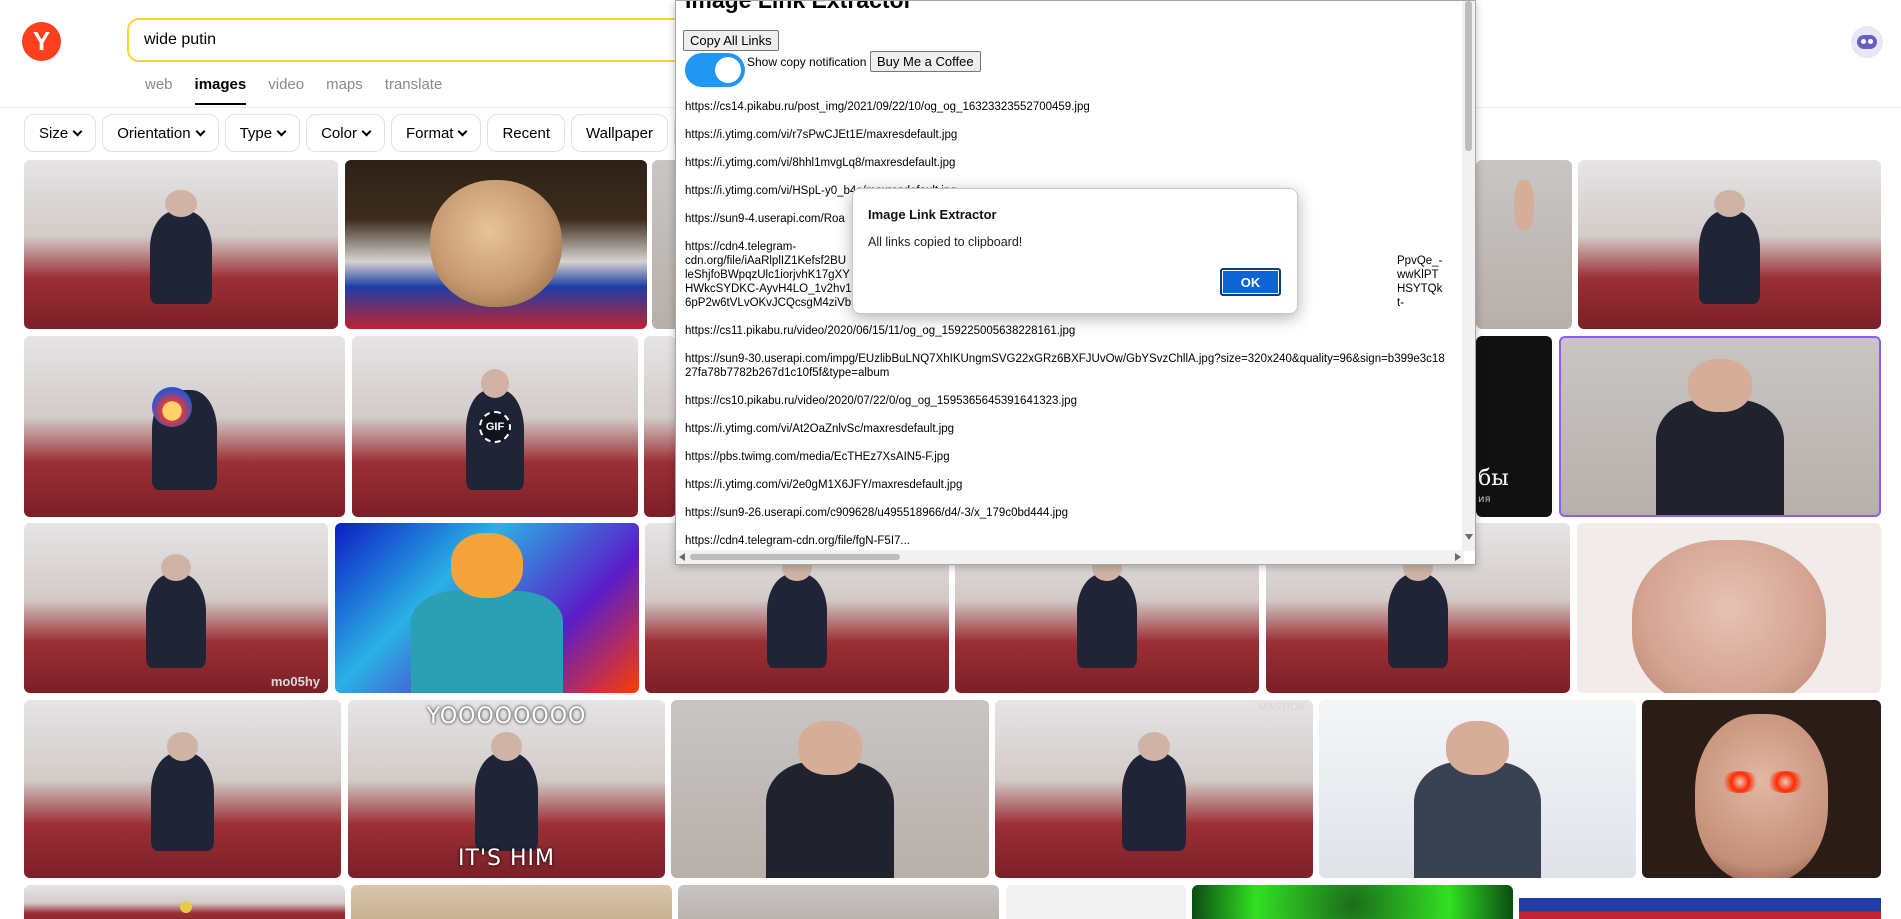 The height and width of the screenshot is (919, 1901). What do you see at coordinates (172, 406) in the screenshot?
I see `luchador-mask-sticker` at bounding box center [172, 406].